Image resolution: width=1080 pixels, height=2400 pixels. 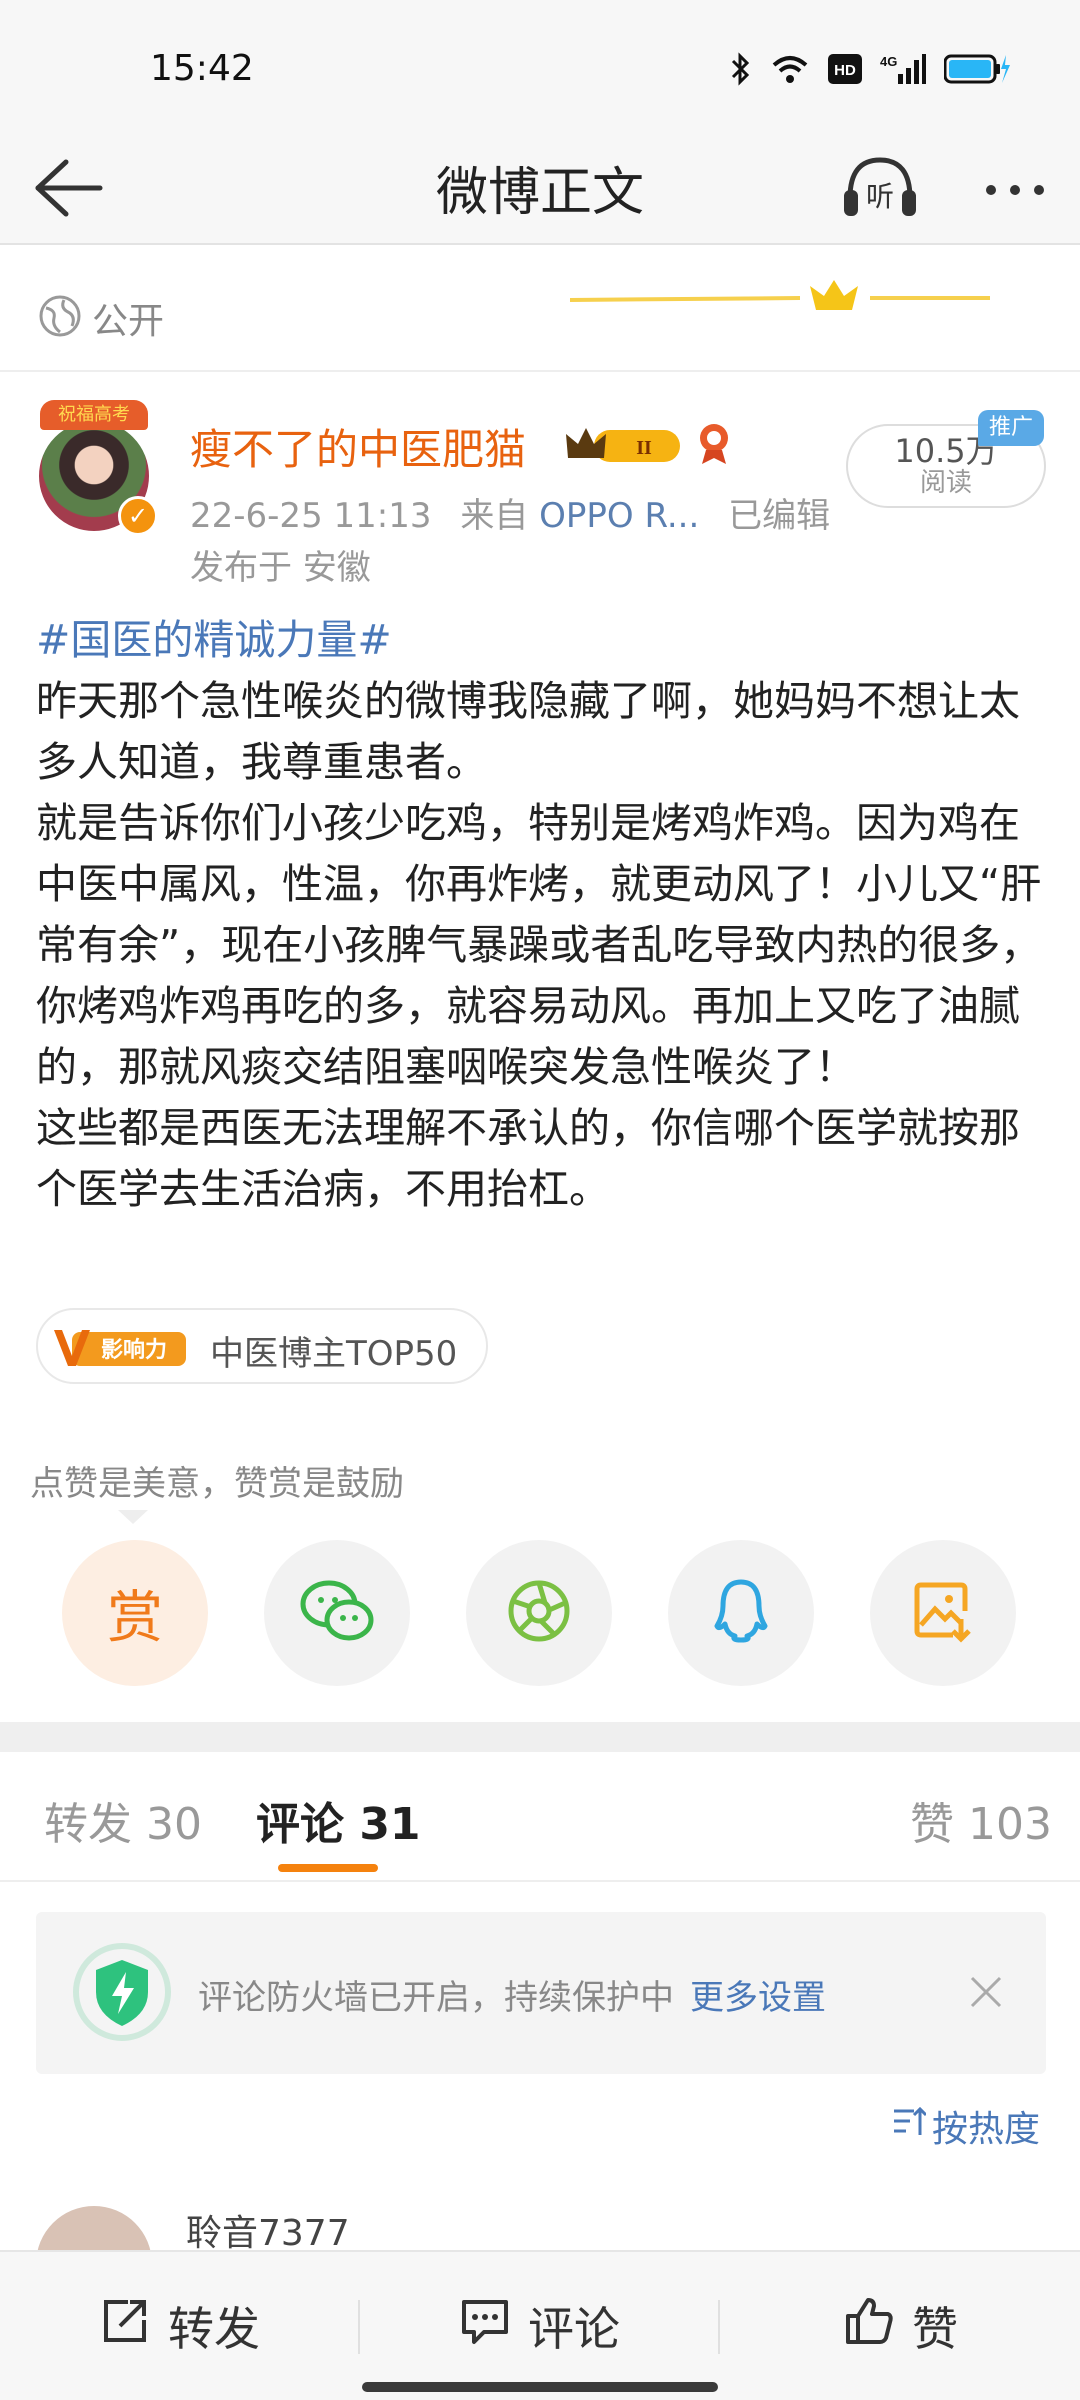 I want to click on qq-icon, so click(x=741, y=1613).